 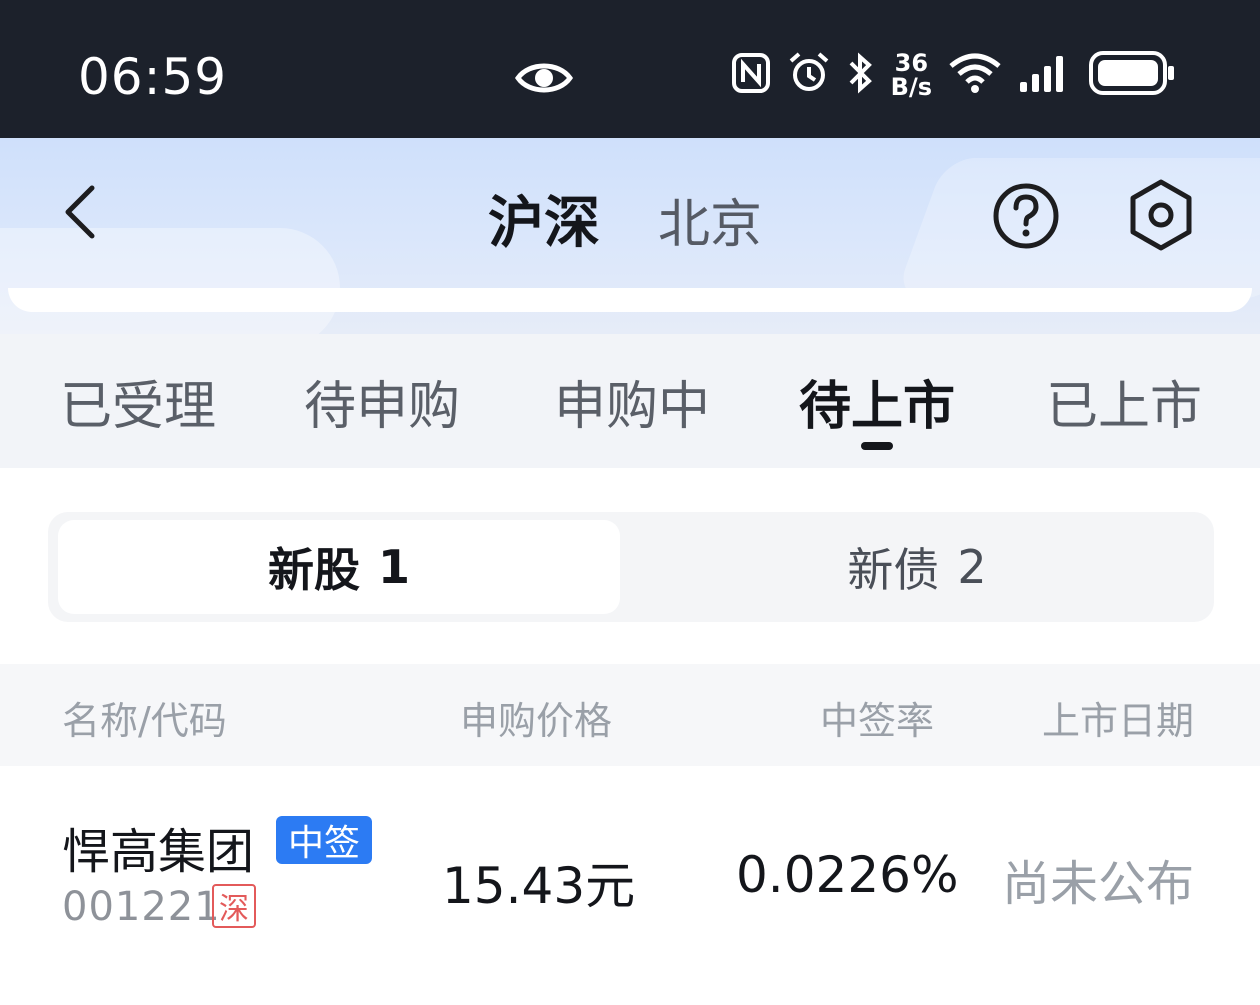 I want to click on column-header-price: 申购价格, so click(x=536, y=721).